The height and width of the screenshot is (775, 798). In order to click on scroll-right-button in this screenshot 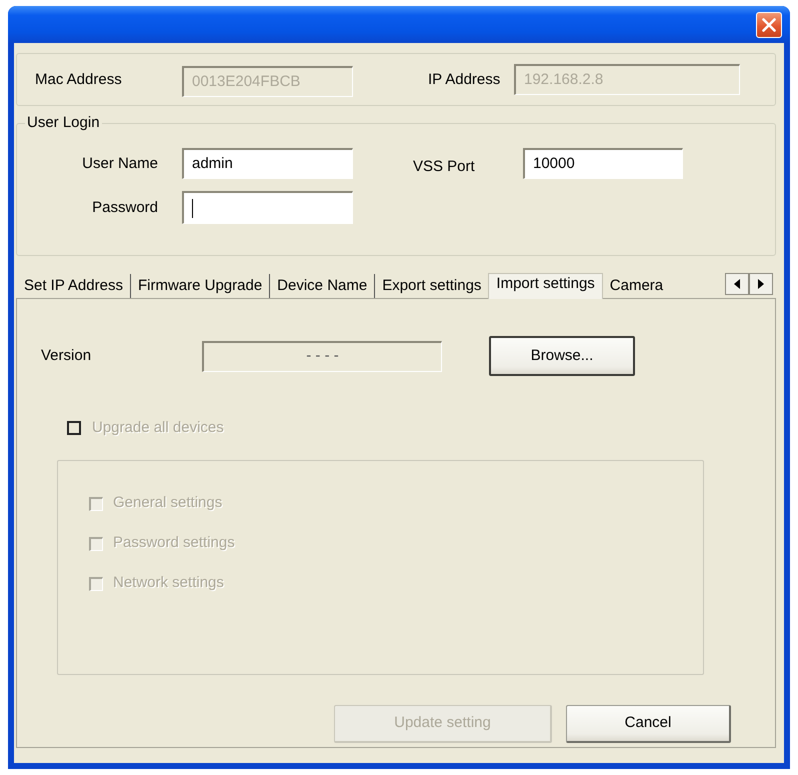, I will do `click(761, 284)`.